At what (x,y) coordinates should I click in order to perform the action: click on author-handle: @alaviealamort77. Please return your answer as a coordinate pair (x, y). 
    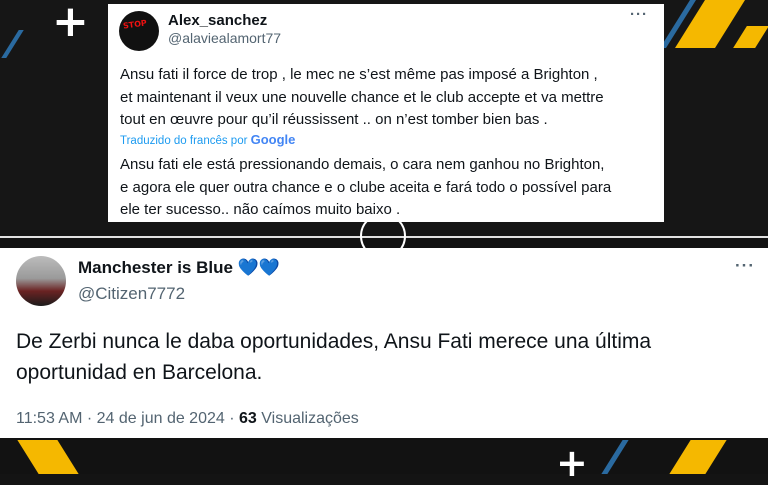
    Looking at the image, I should click on (224, 38).